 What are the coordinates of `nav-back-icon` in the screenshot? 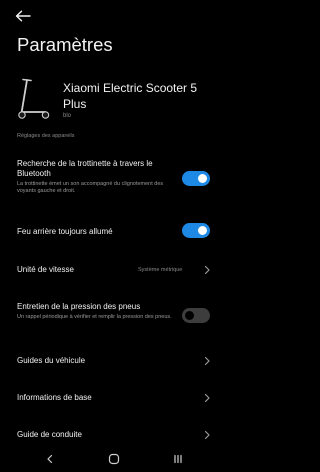 It's located at (50, 459).